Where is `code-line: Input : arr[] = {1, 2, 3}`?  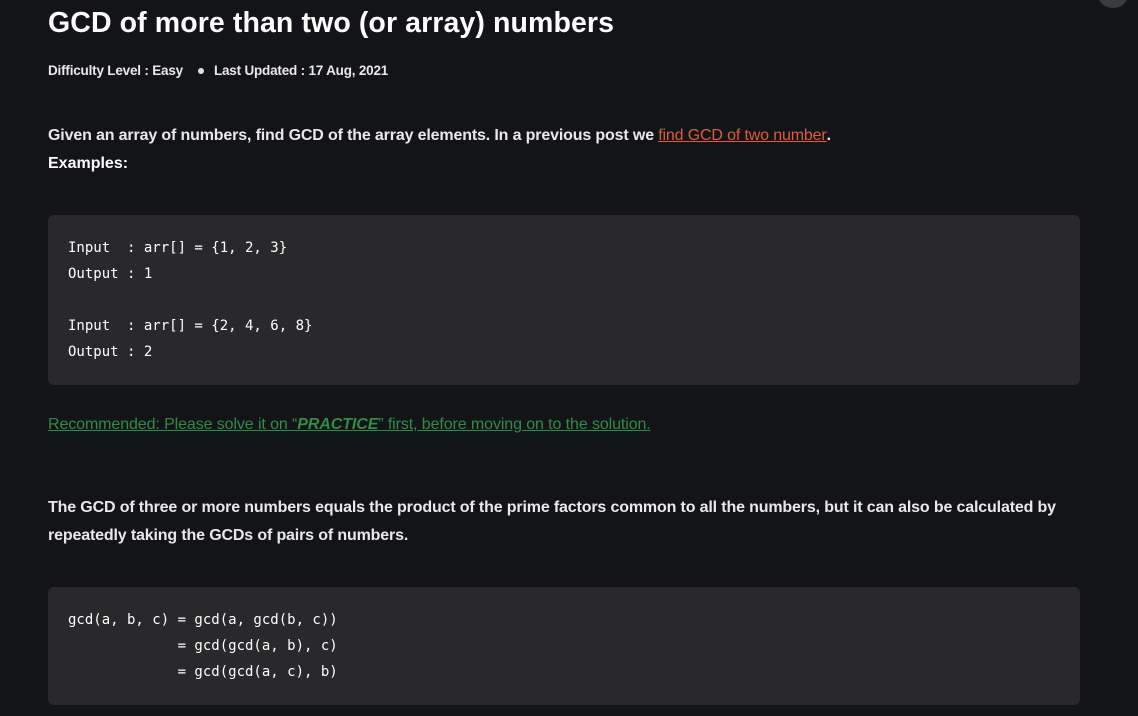
code-line: Input : arr[] = {1, 2, 3} is located at coordinates (178, 248).